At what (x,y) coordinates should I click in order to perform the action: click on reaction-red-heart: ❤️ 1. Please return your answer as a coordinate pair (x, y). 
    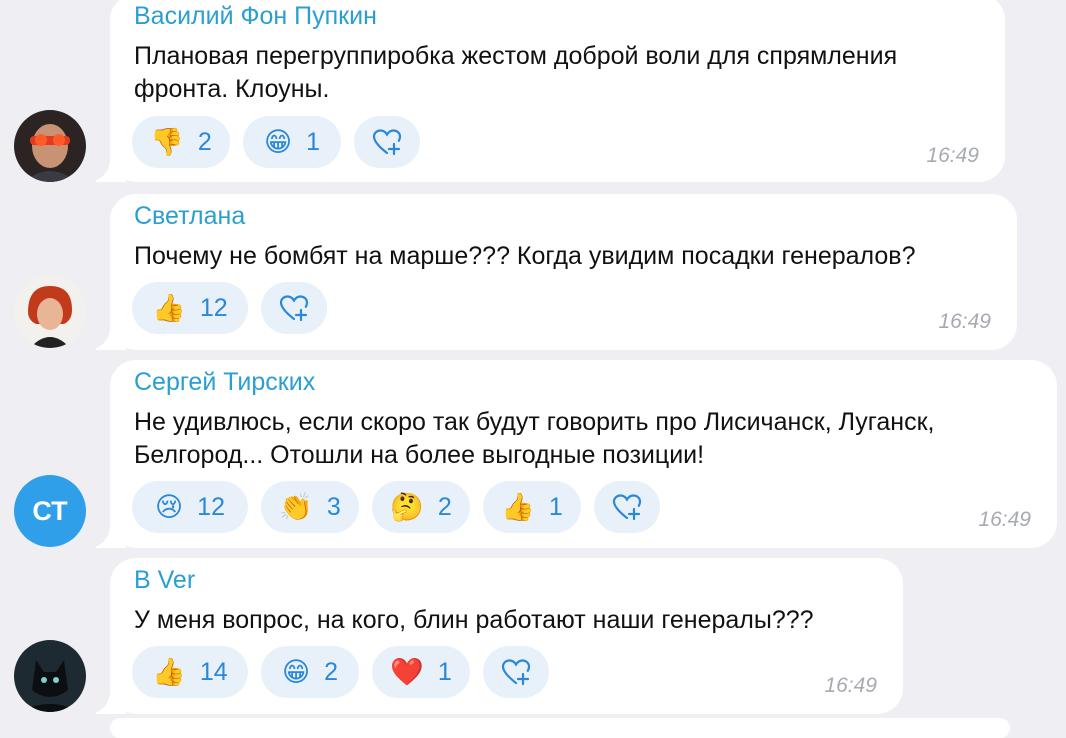
    Looking at the image, I should click on (421, 672).